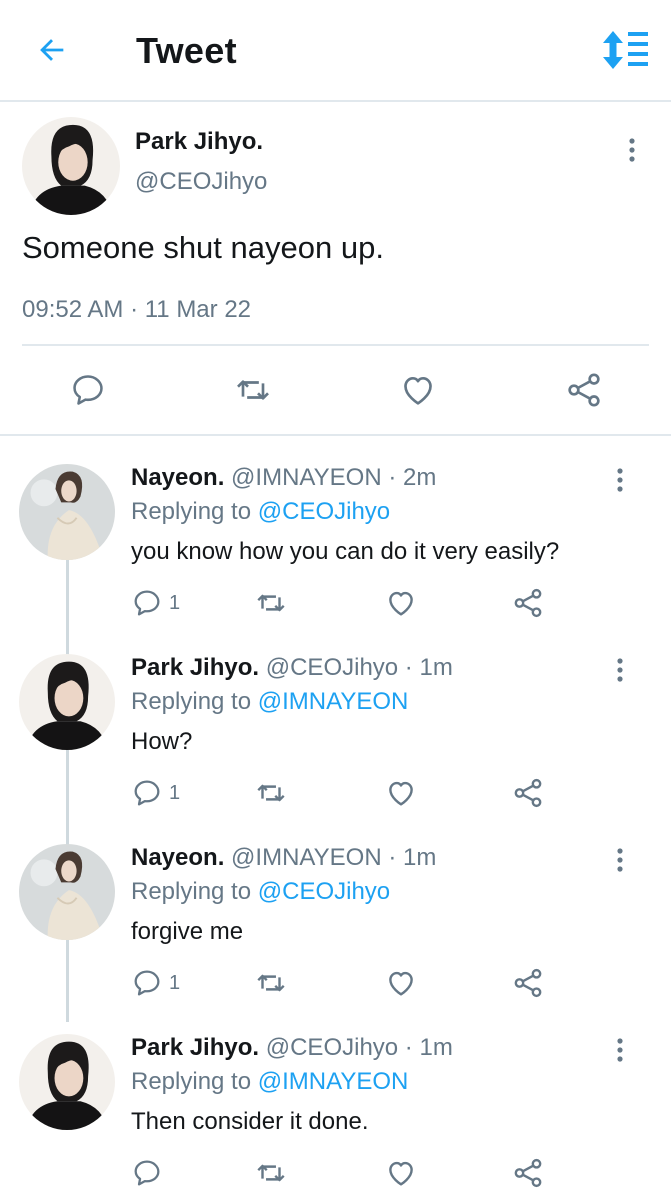 The height and width of the screenshot is (1200, 671). What do you see at coordinates (162, 741) in the screenshot?
I see `tweet-text: How?` at bounding box center [162, 741].